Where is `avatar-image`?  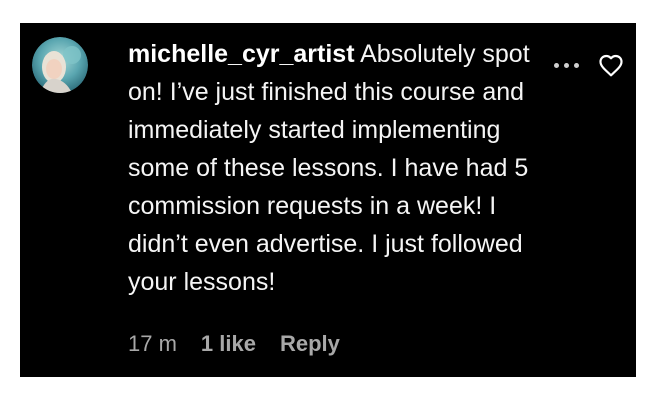
avatar-image is located at coordinates (60, 65).